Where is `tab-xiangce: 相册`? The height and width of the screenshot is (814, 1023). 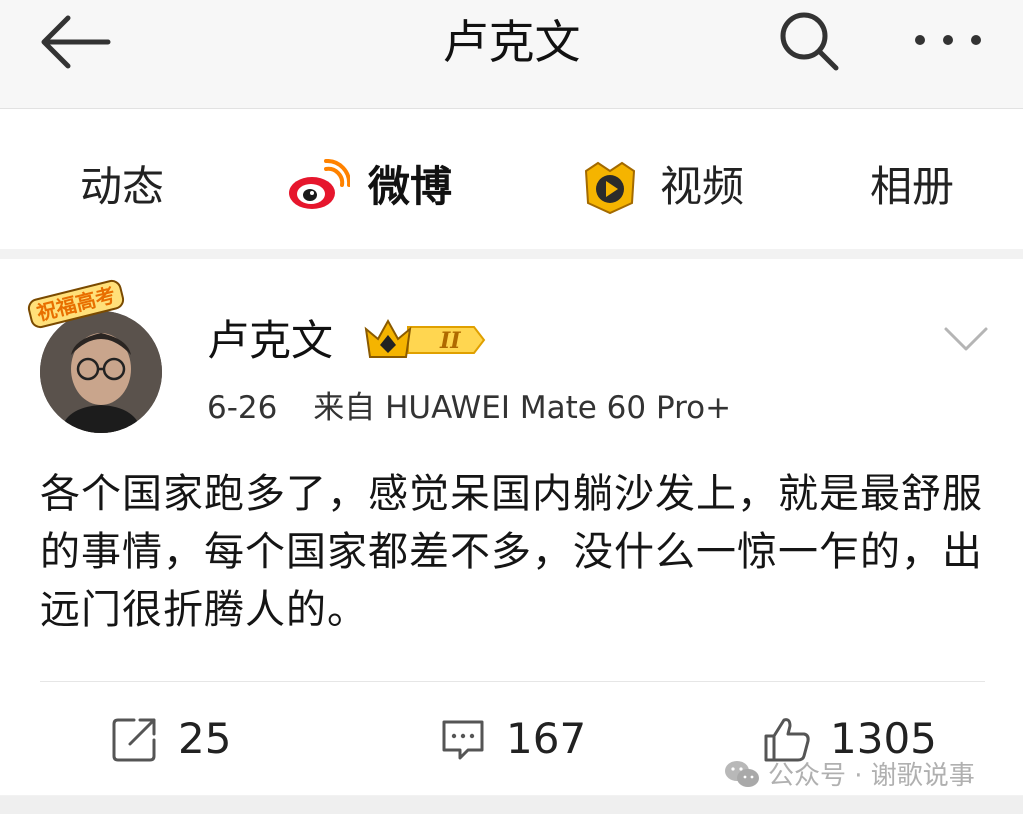 tab-xiangce: 相册 is located at coordinates (912, 187).